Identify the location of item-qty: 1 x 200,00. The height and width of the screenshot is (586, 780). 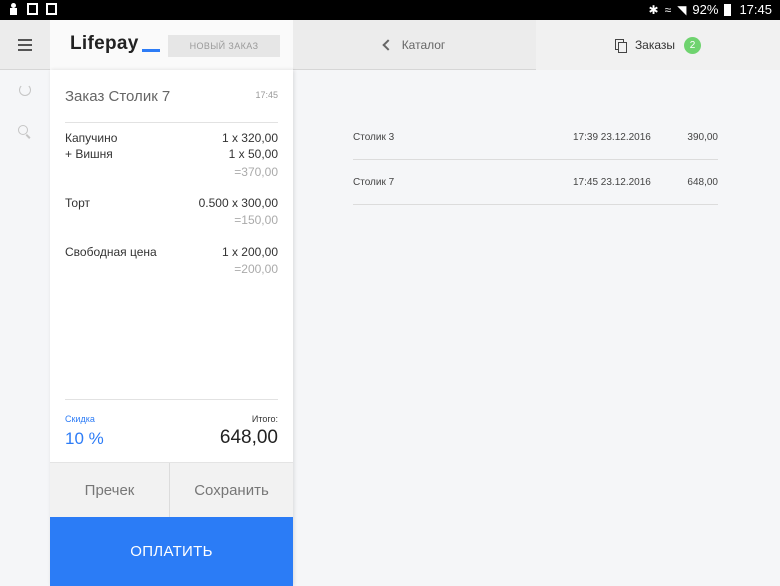
(249, 252).